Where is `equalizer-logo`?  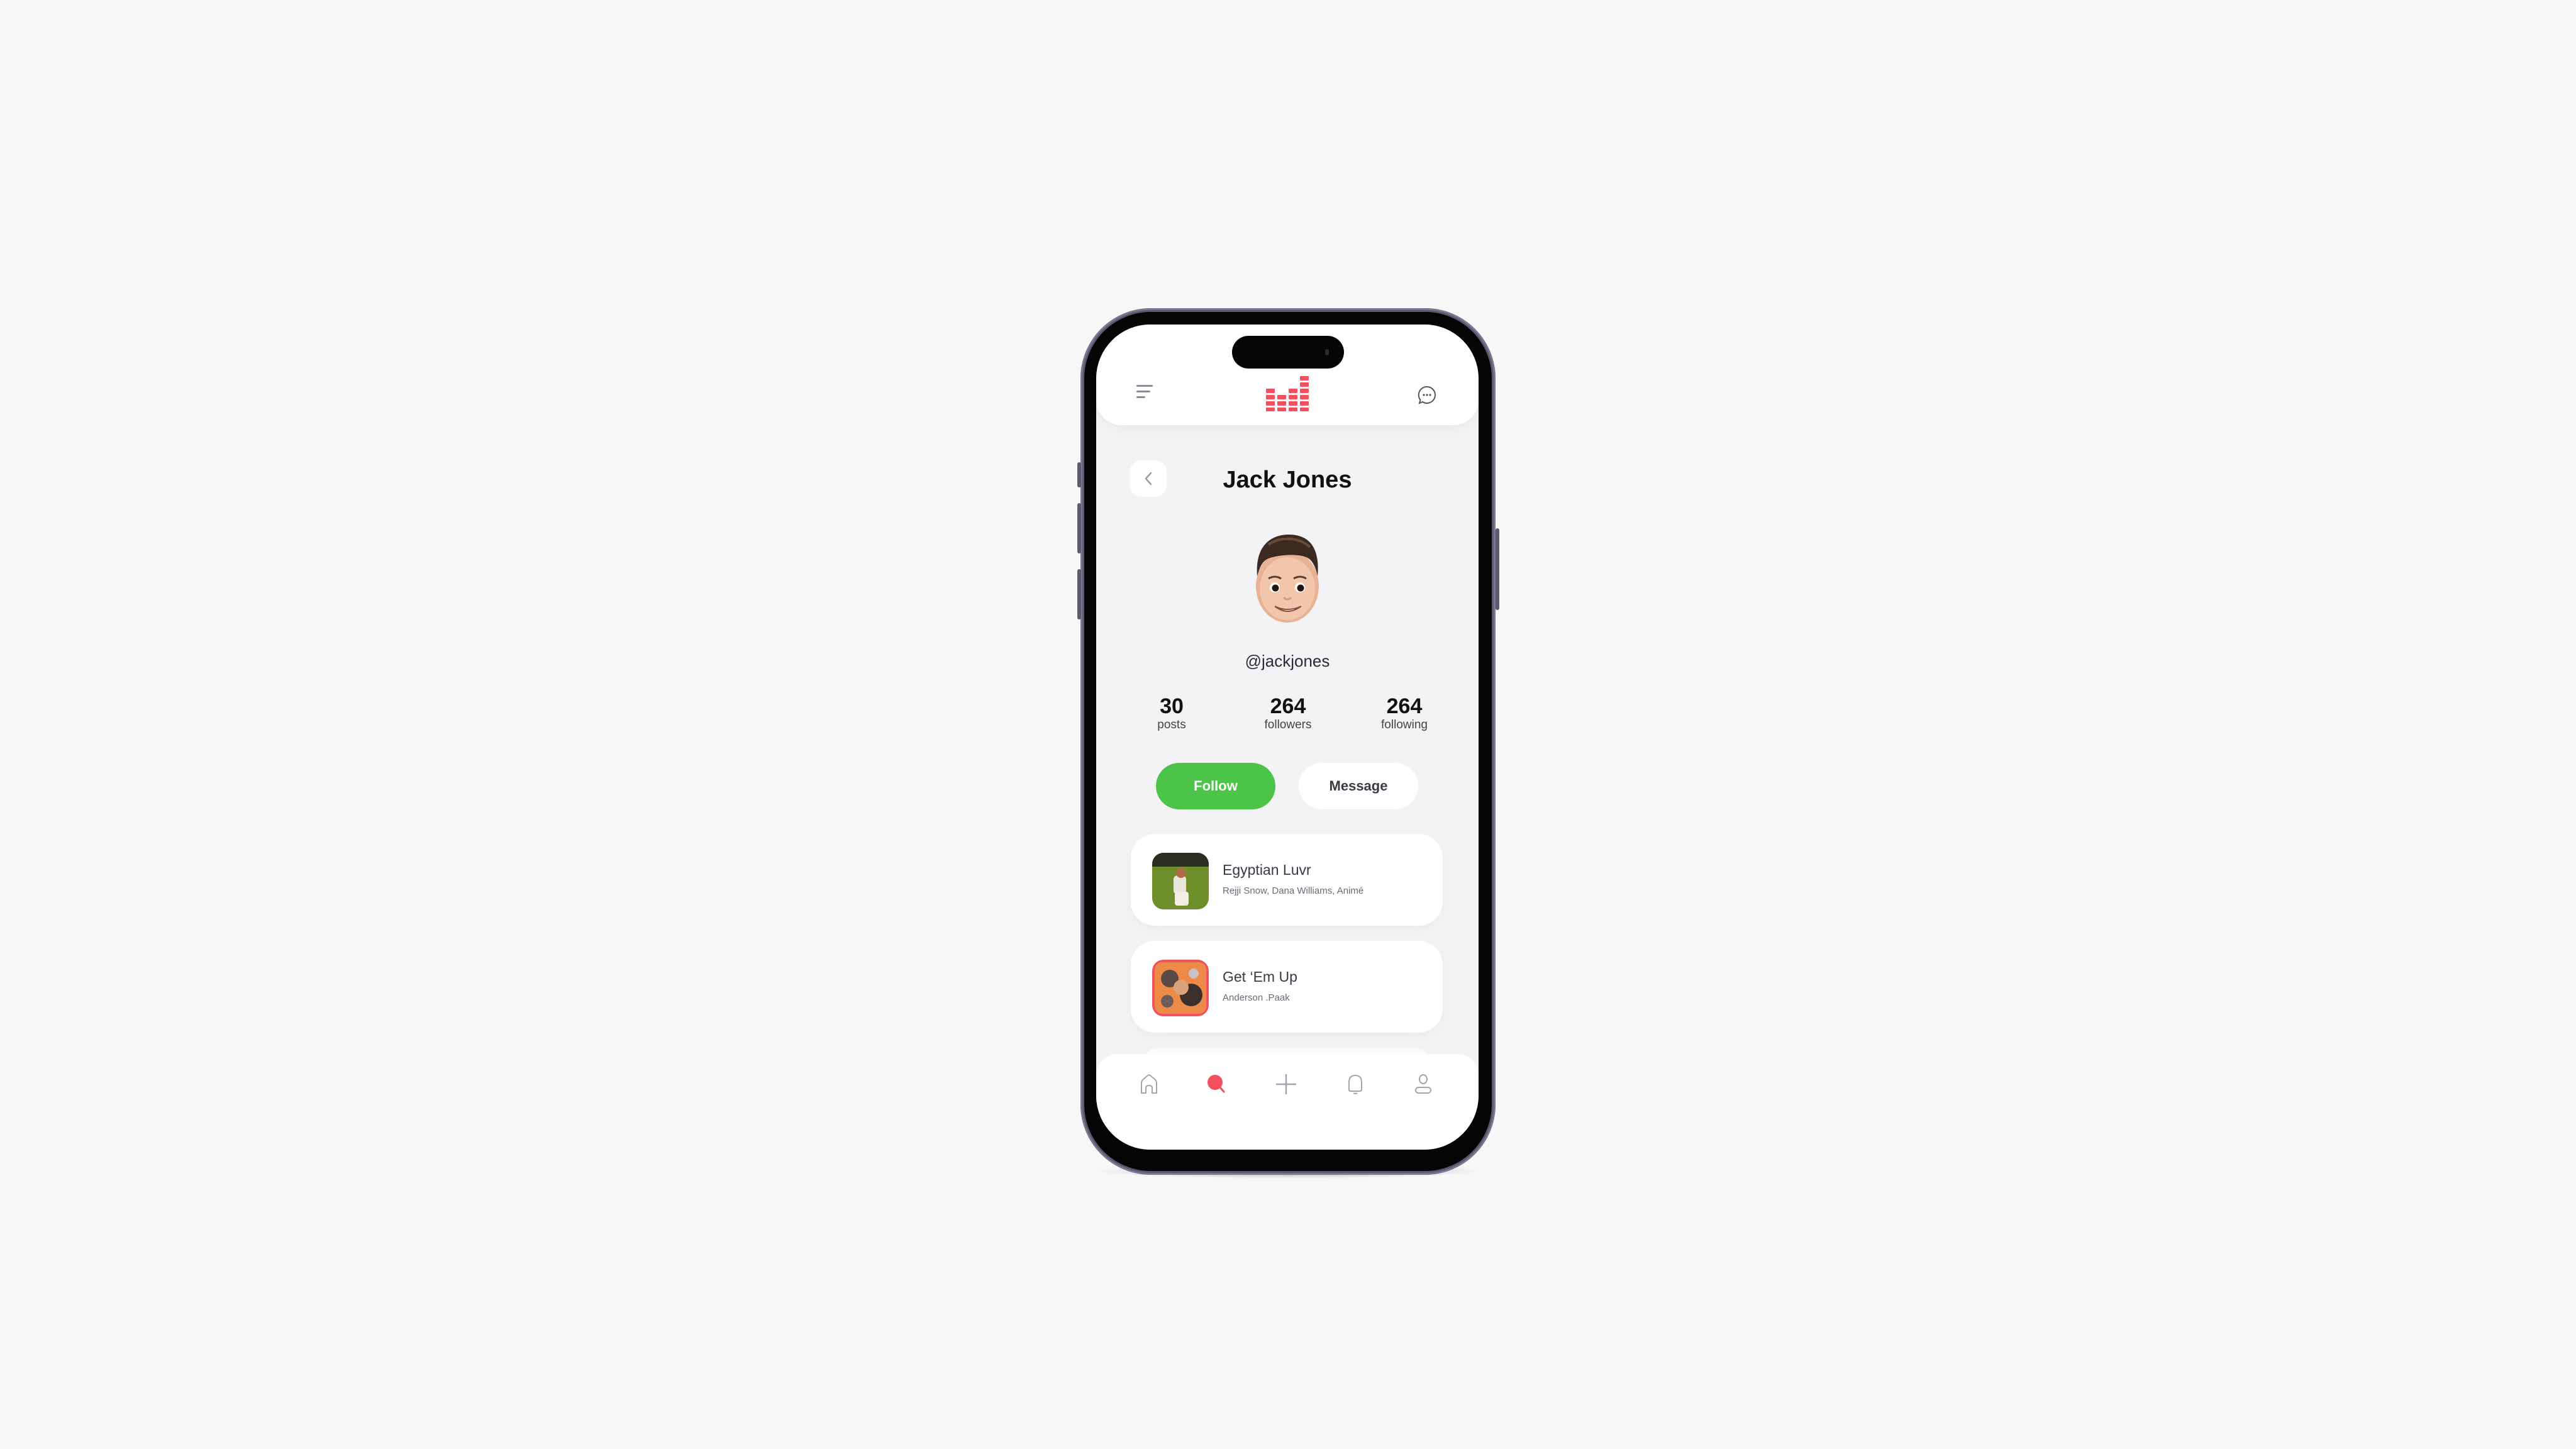
equalizer-logo is located at coordinates (1287, 393).